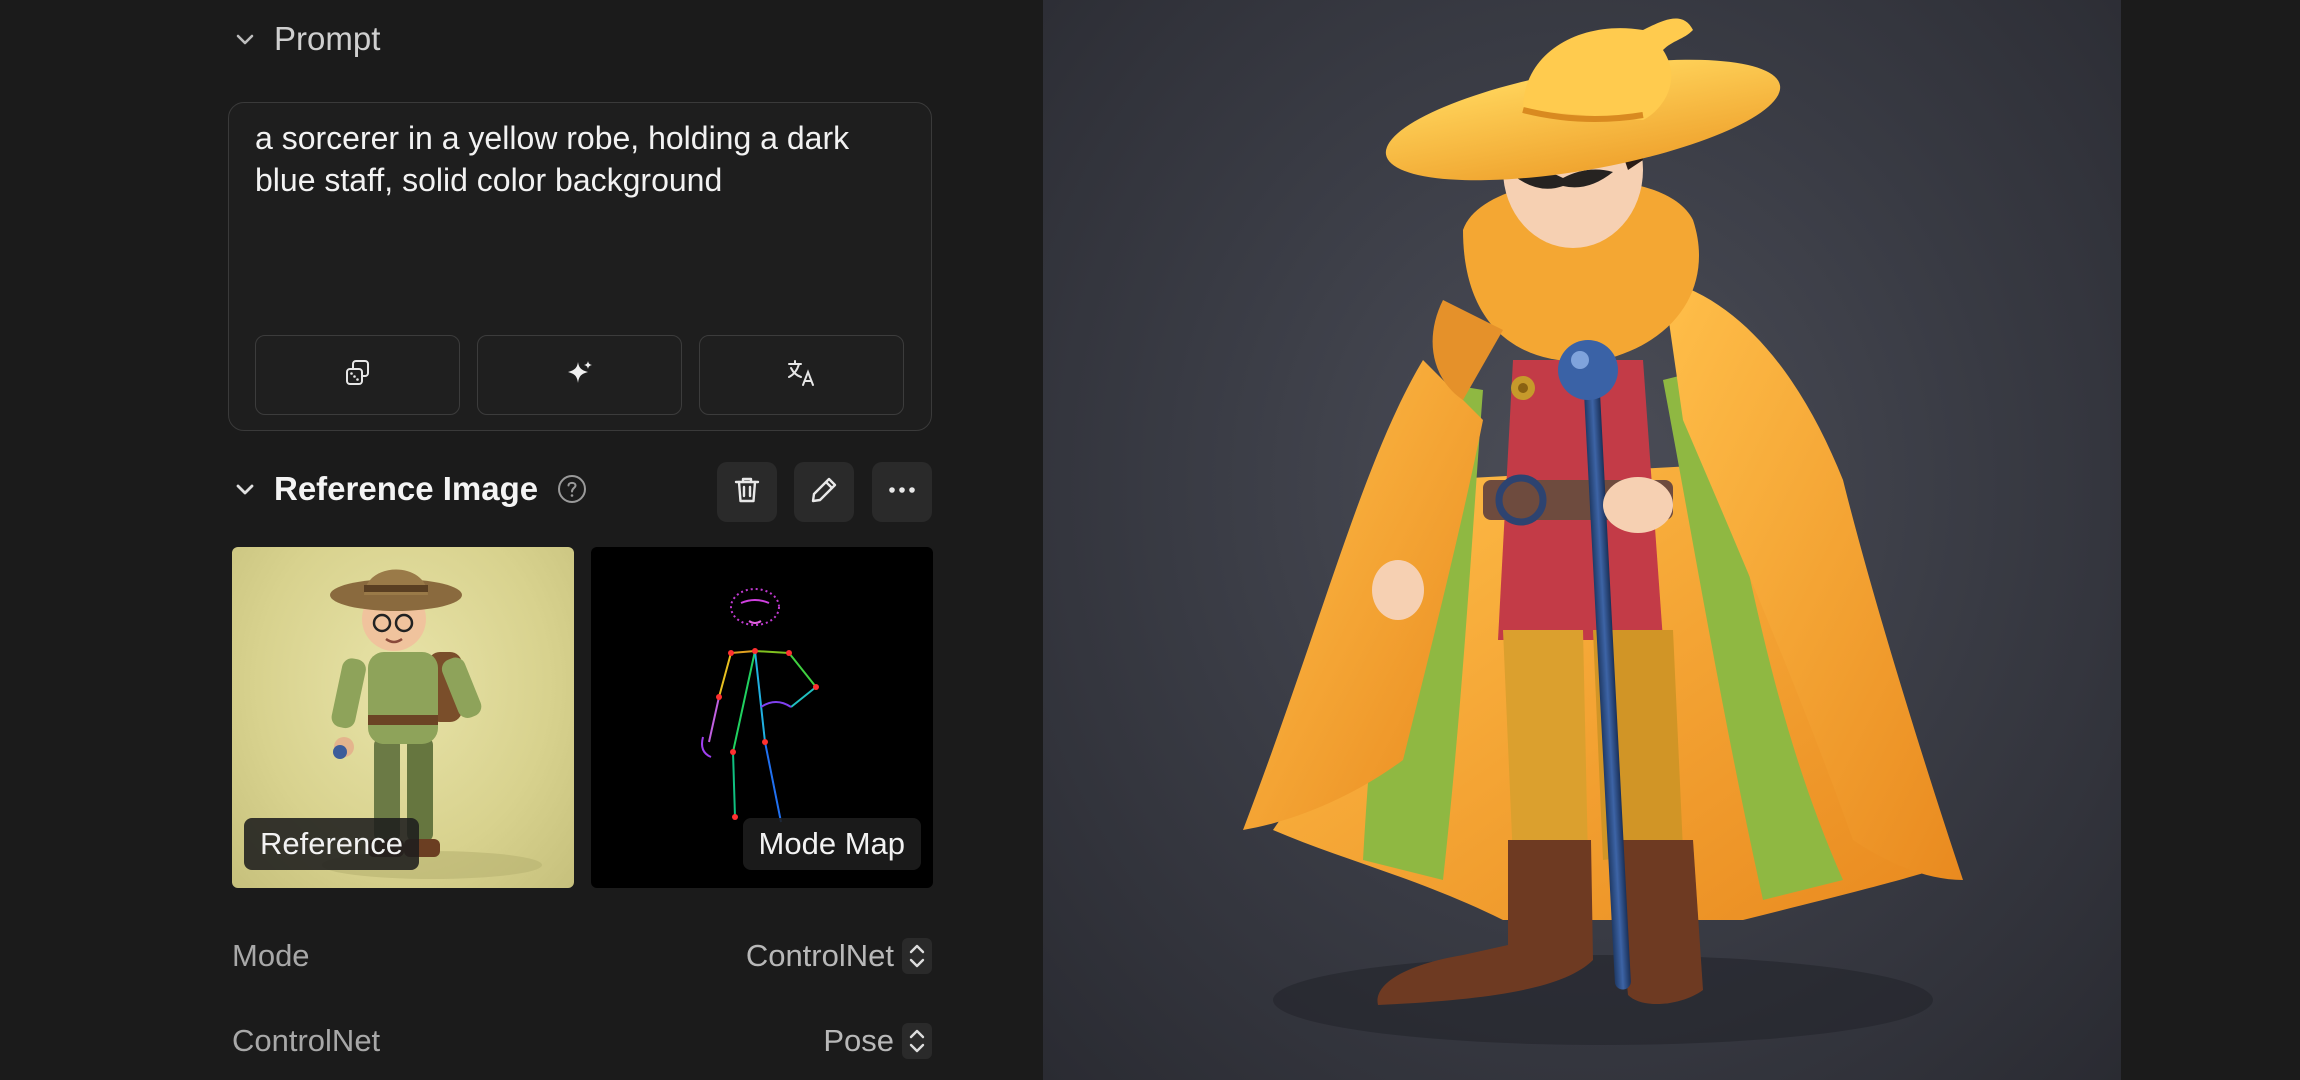 This screenshot has height=1080, width=2300. I want to click on delete-button, so click(747, 492).